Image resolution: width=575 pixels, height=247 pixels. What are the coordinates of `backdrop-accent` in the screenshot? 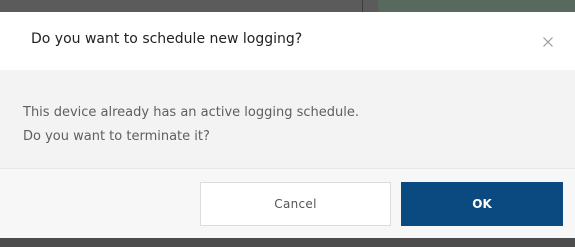 It's located at (476, 6).